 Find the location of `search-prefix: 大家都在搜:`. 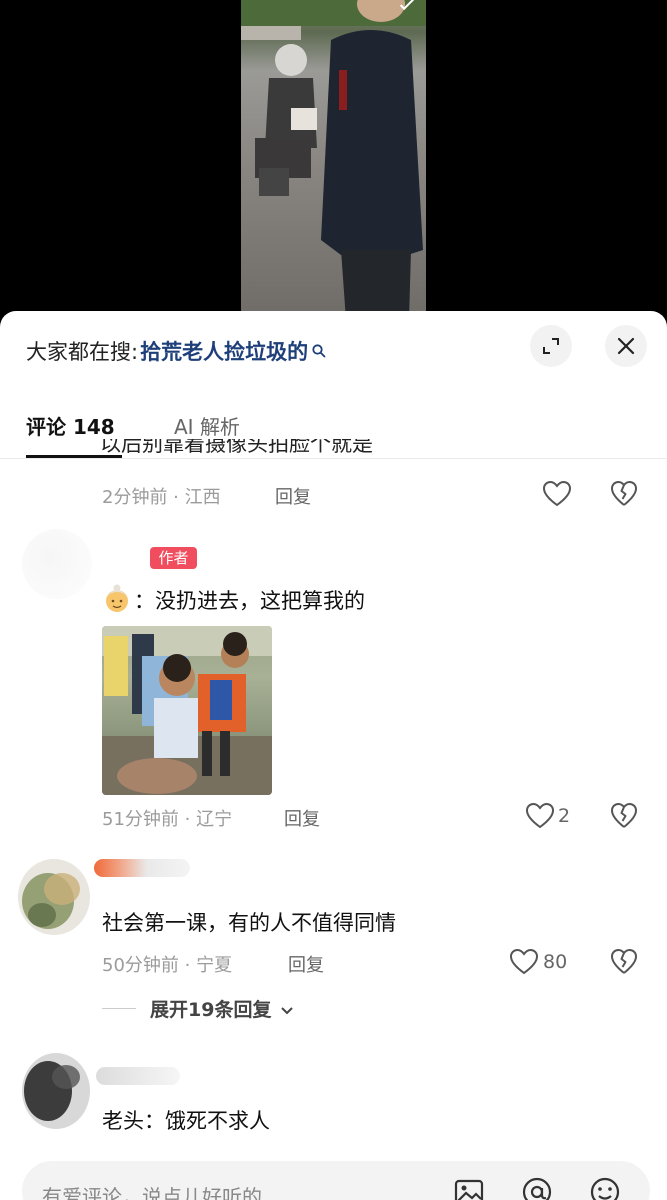

search-prefix: 大家都在搜: is located at coordinates (82, 352).